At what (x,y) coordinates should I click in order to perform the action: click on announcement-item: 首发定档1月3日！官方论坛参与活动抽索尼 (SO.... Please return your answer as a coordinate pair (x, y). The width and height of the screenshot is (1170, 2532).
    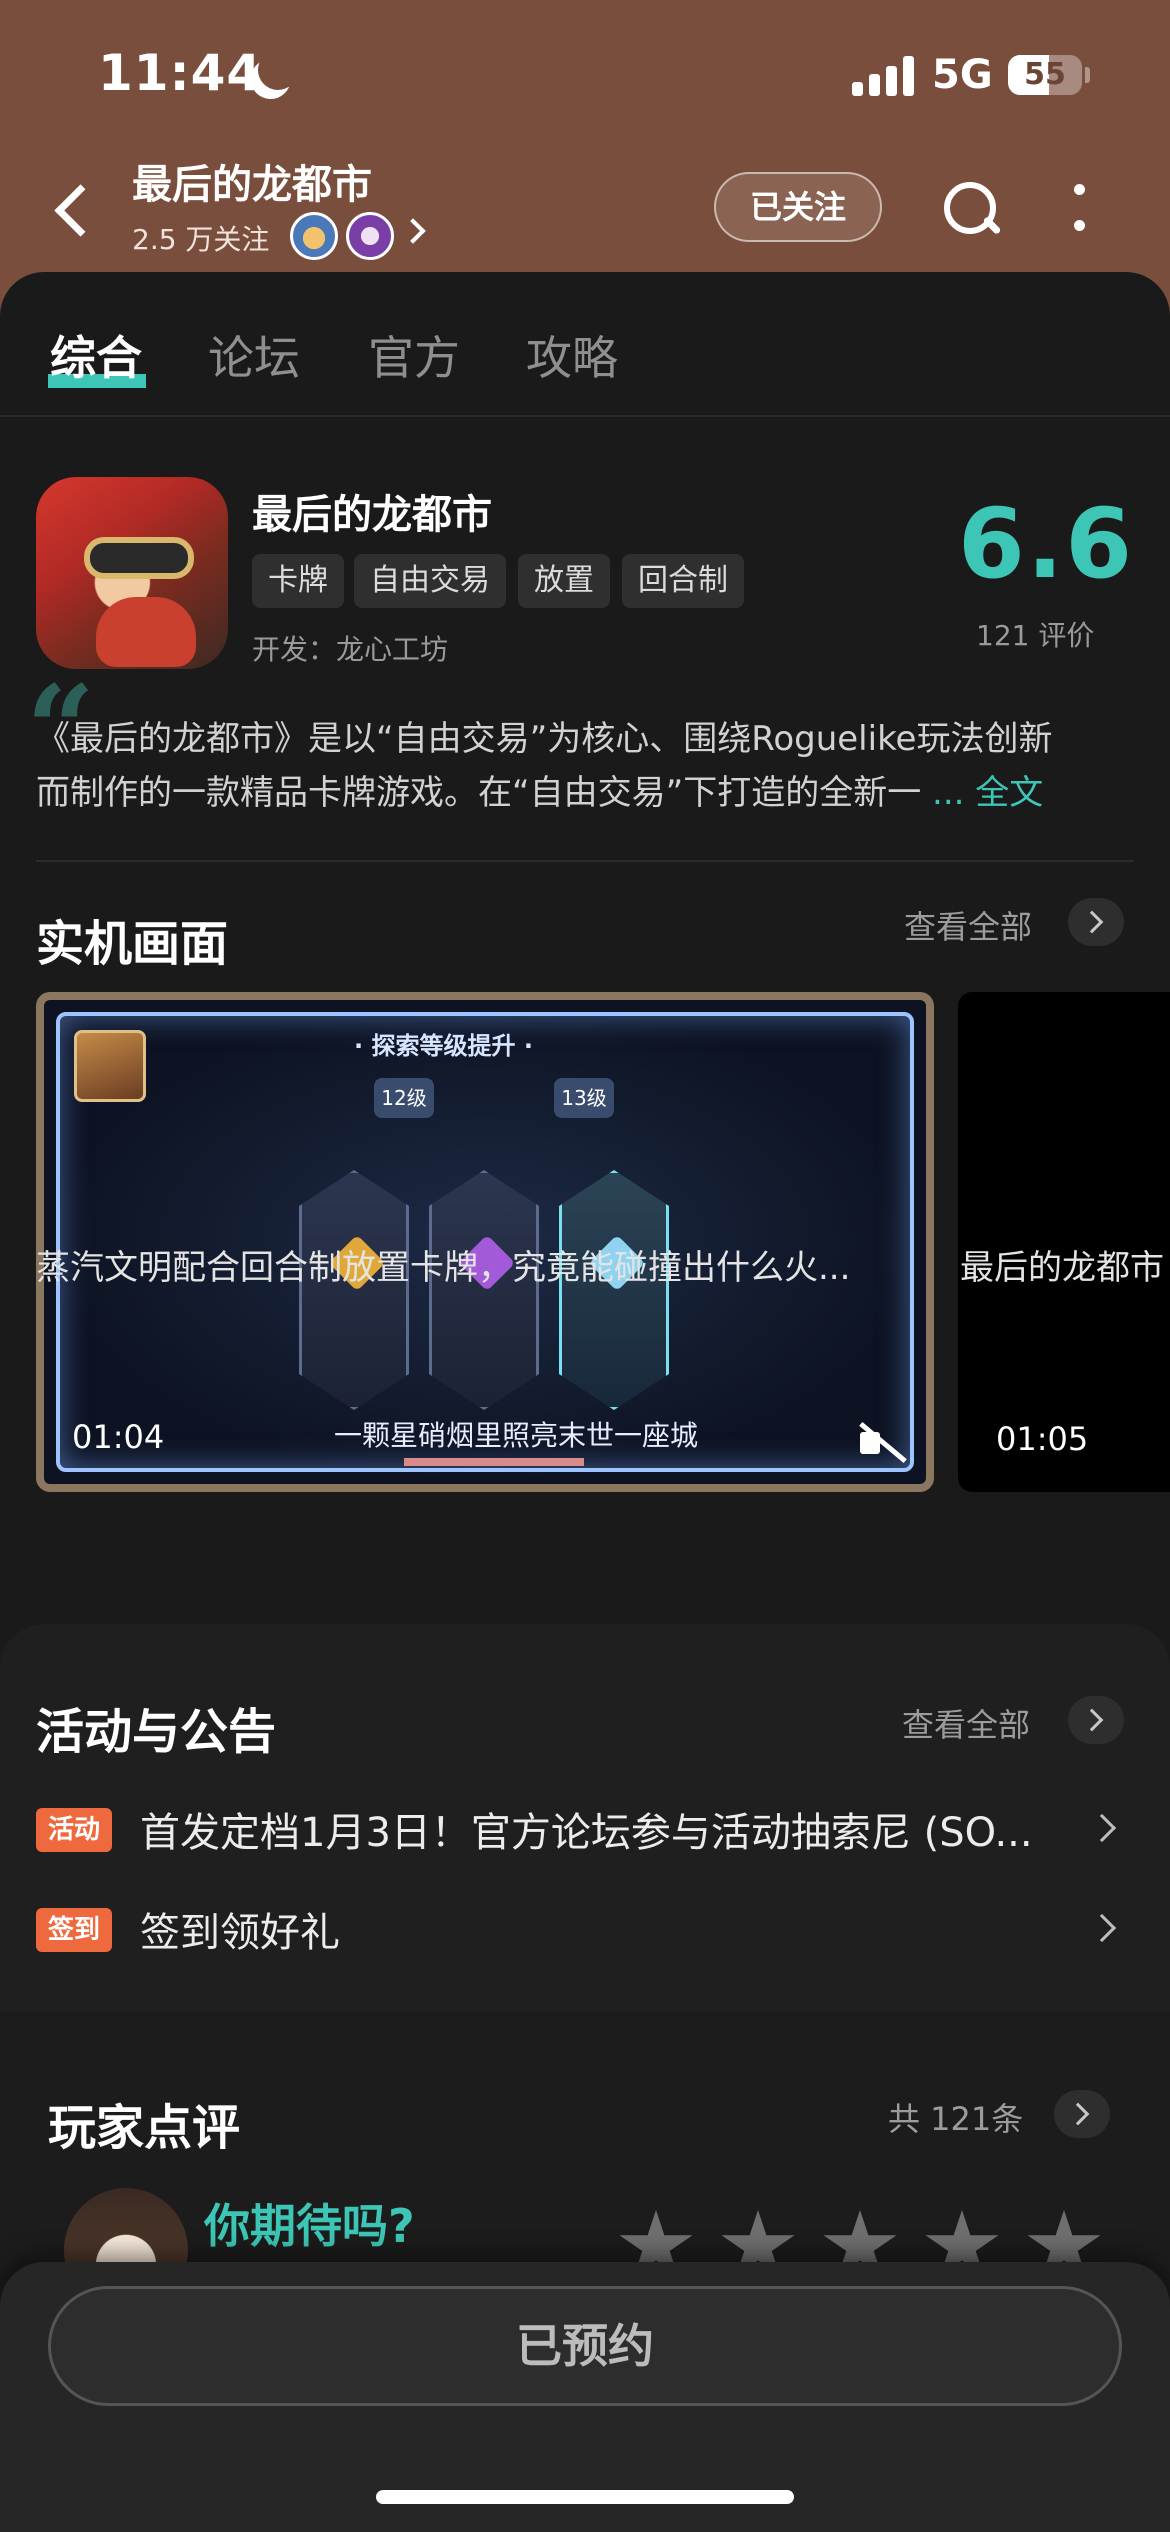
    Looking at the image, I should click on (586, 1829).